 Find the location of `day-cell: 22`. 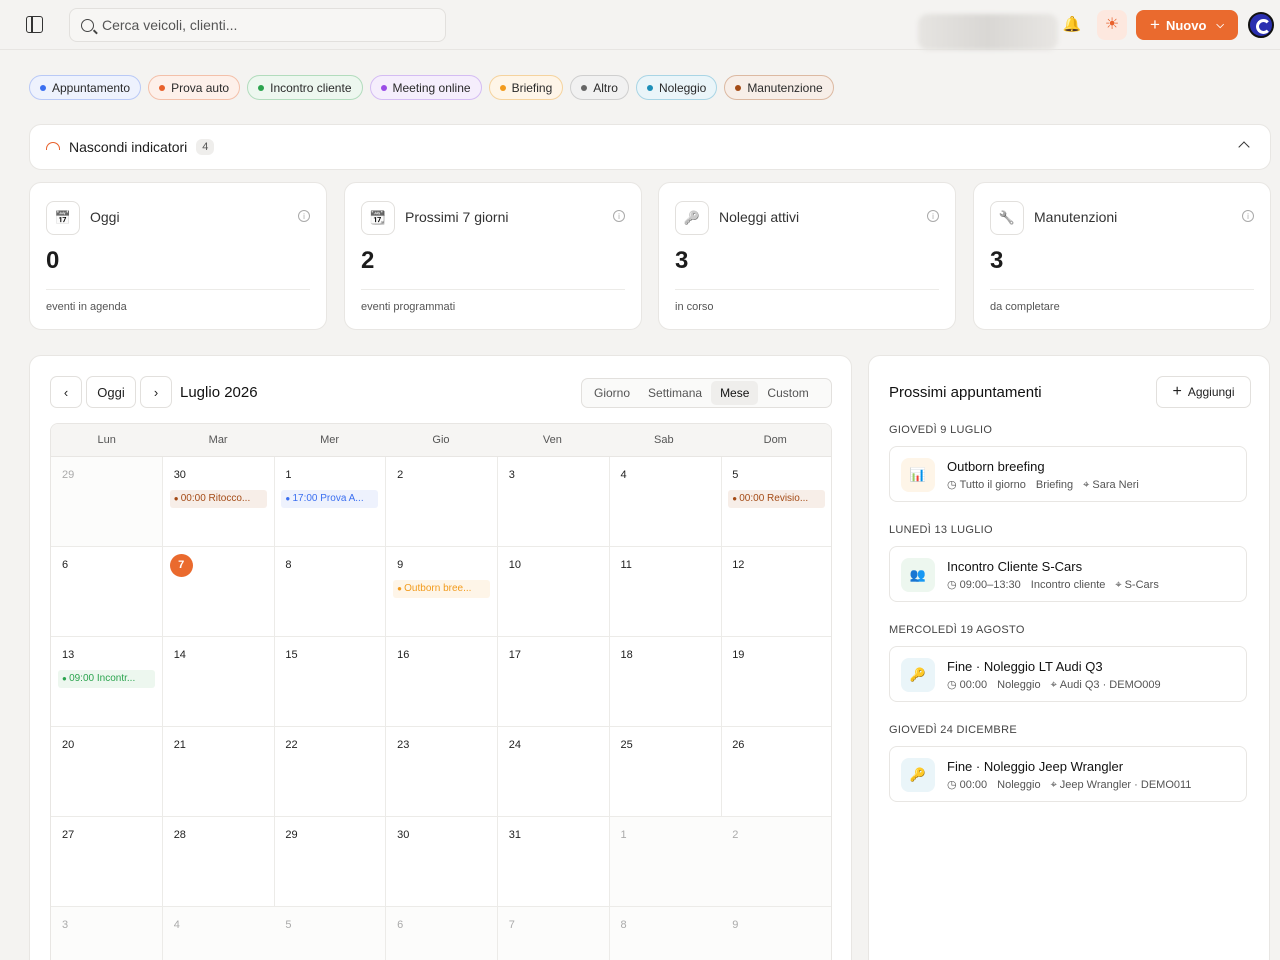

day-cell: 22 is located at coordinates (330, 772).